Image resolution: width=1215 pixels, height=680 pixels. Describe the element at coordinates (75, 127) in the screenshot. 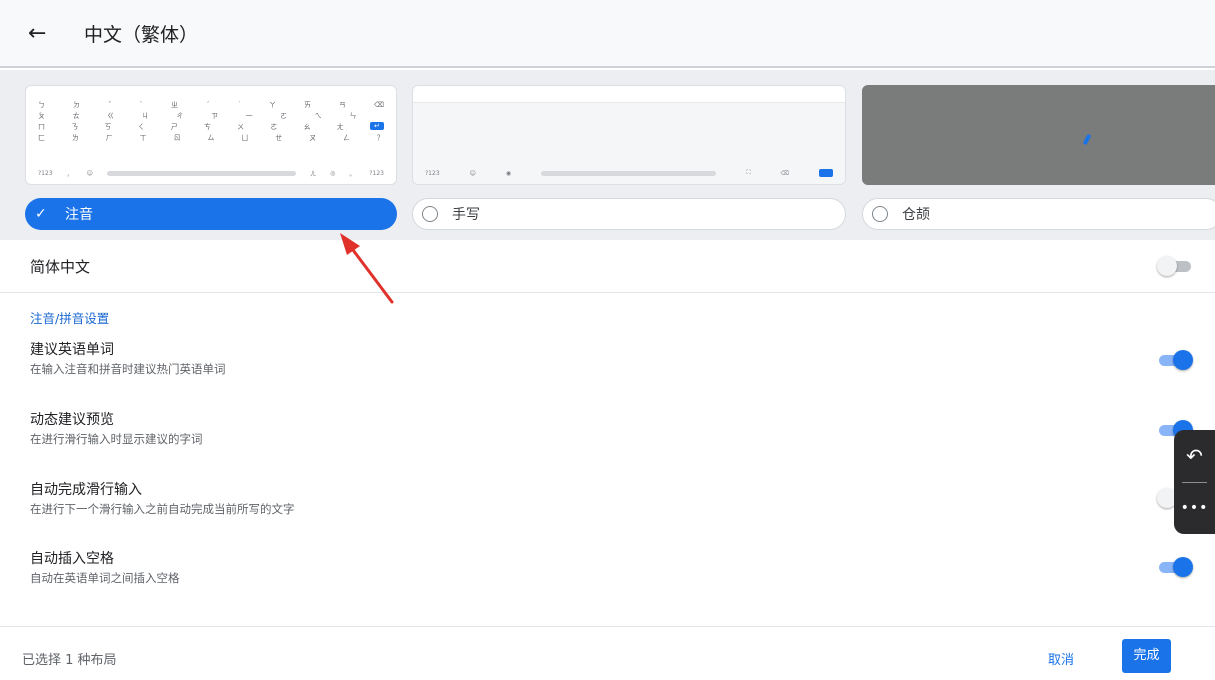

I see `preview-key: ㄋ` at that location.